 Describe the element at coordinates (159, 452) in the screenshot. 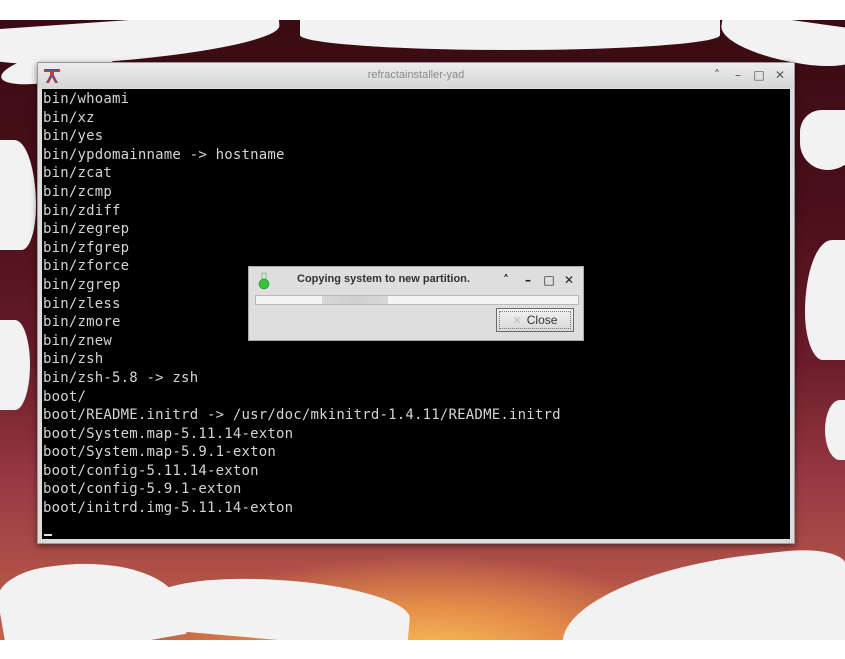

I see `terminal-line: boot/System.map-5.9.1-exton` at that location.